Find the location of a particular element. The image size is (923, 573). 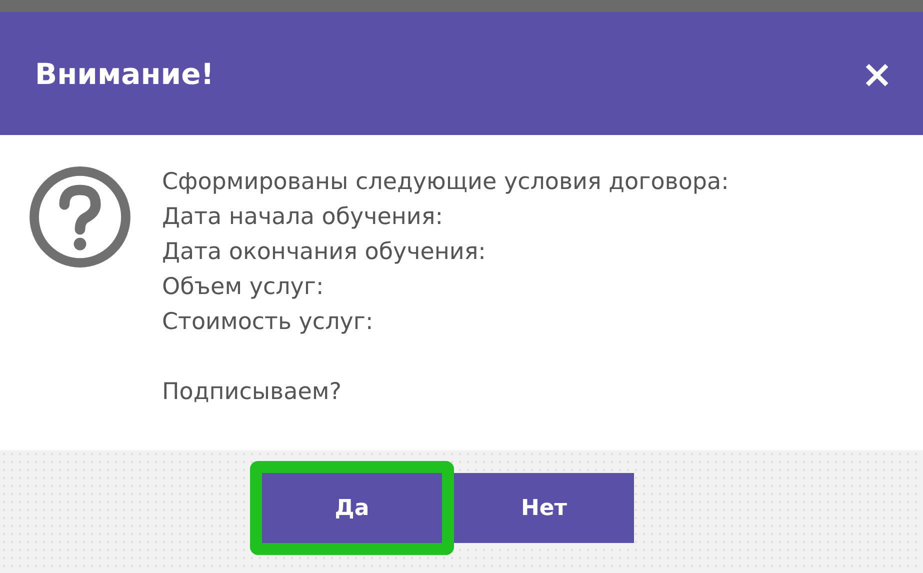

condition-text: Сформированы следующие условия договора: is located at coordinates (445, 182).